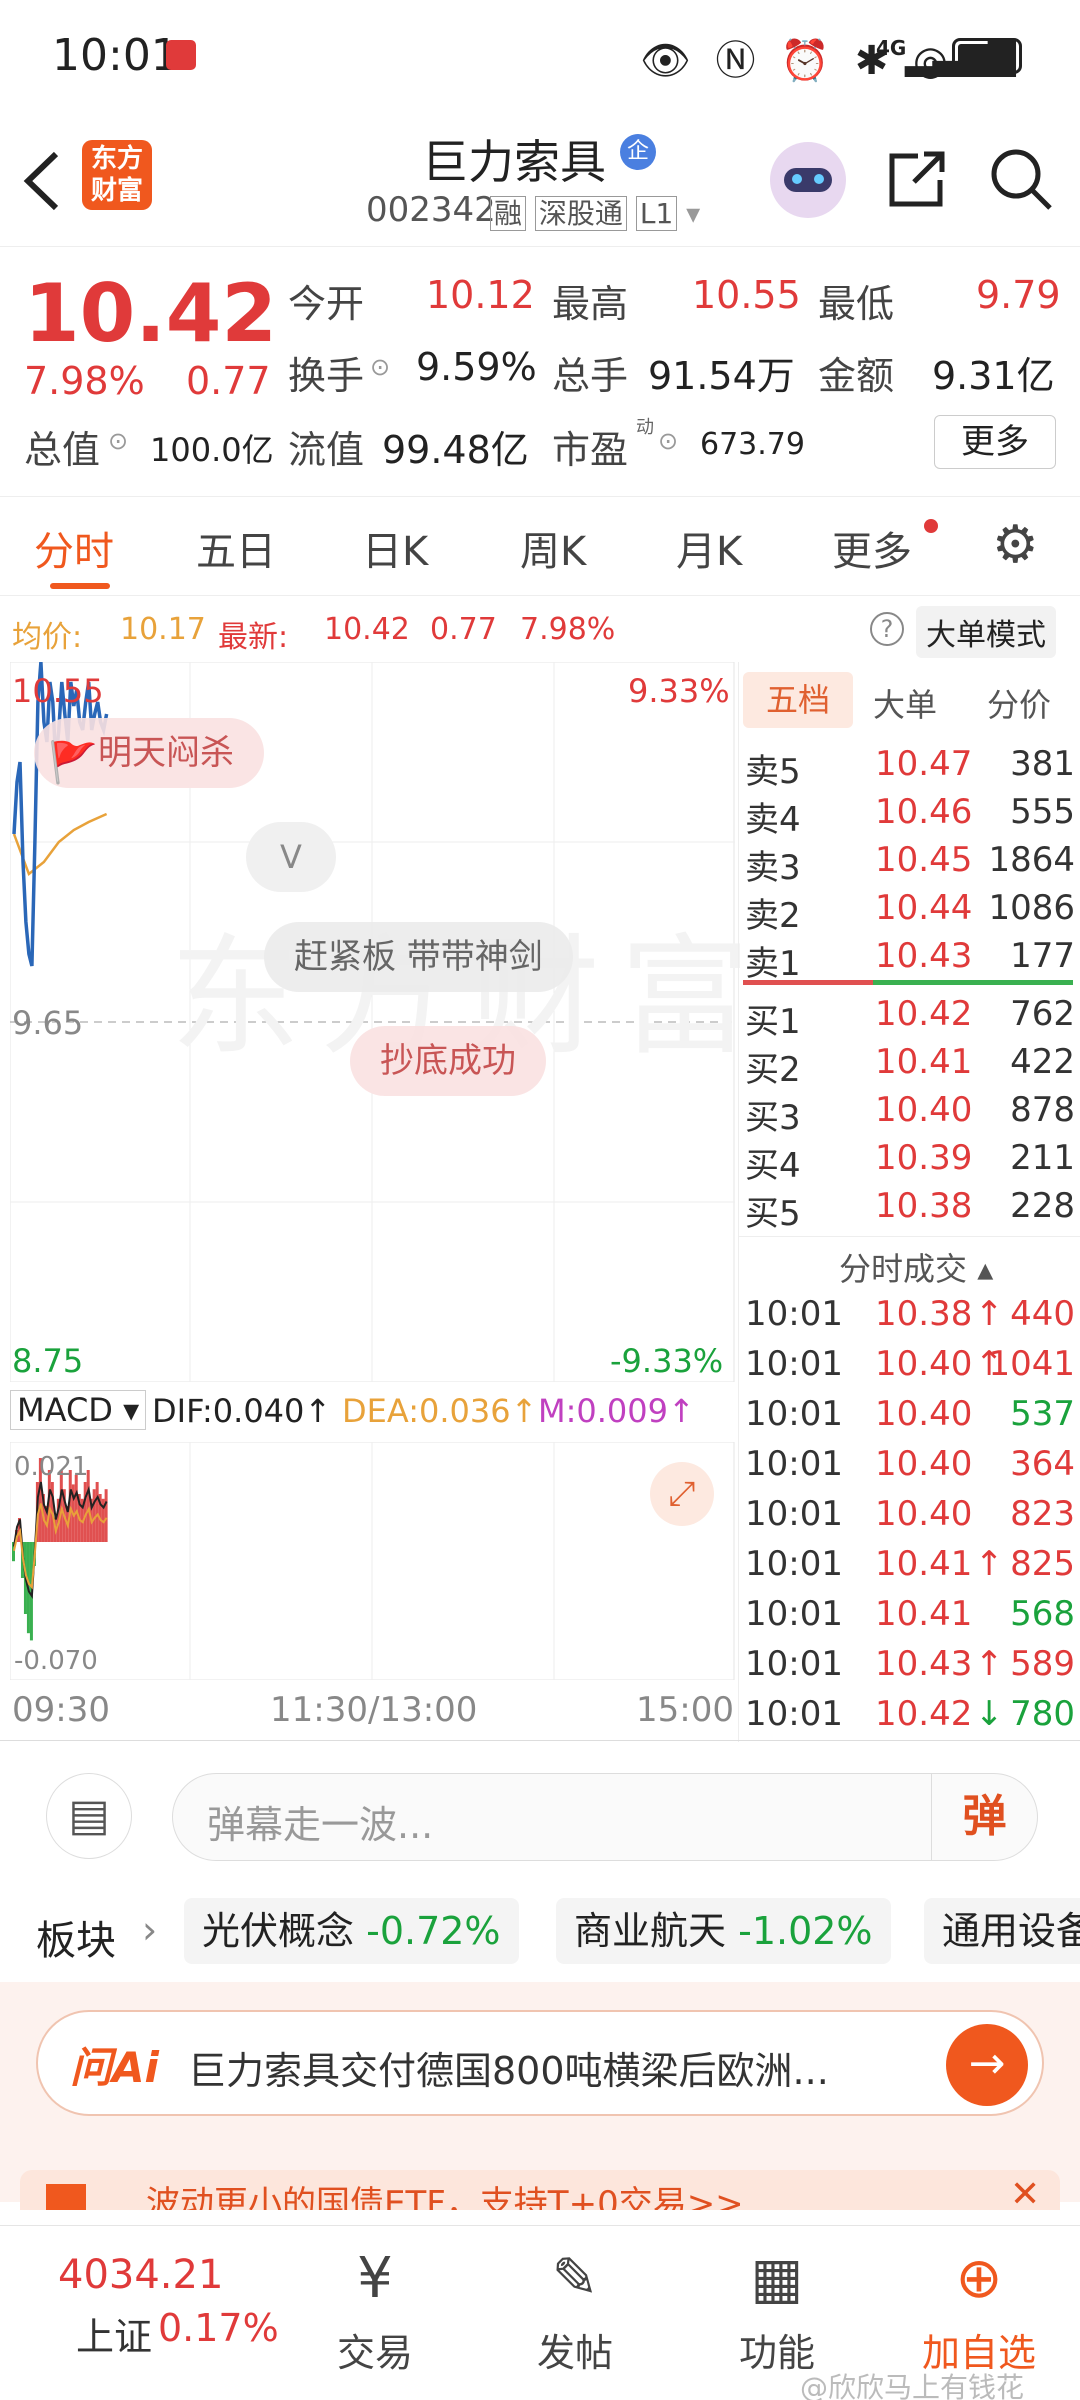 This screenshot has width=1080, height=2400. What do you see at coordinates (575, 2311) in the screenshot?
I see `nav-post: ✎ 发帖` at bounding box center [575, 2311].